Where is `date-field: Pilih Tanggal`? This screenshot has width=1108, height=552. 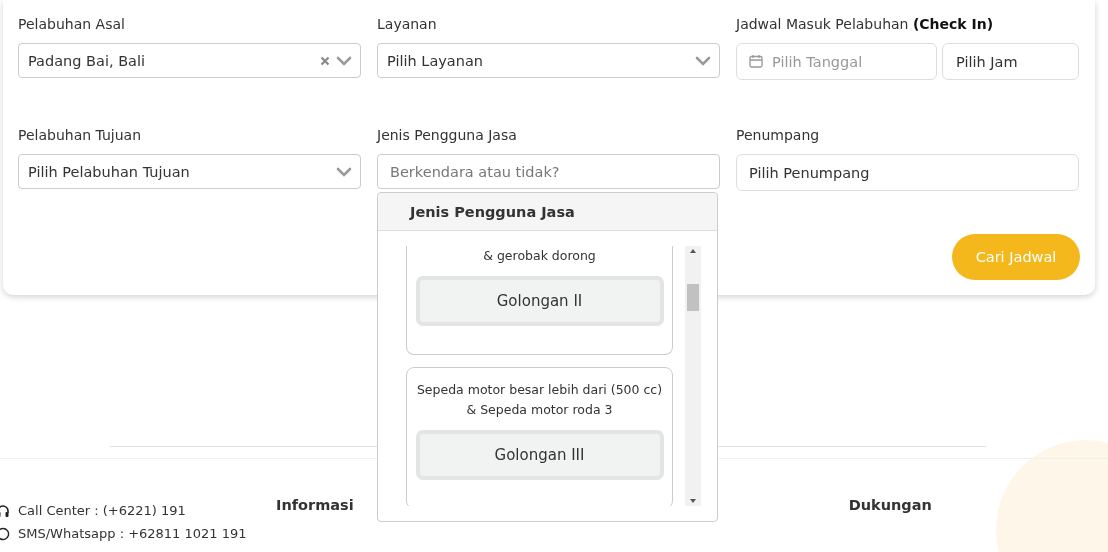
date-field: Pilih Tanggal is located at coordinates (836, 61).